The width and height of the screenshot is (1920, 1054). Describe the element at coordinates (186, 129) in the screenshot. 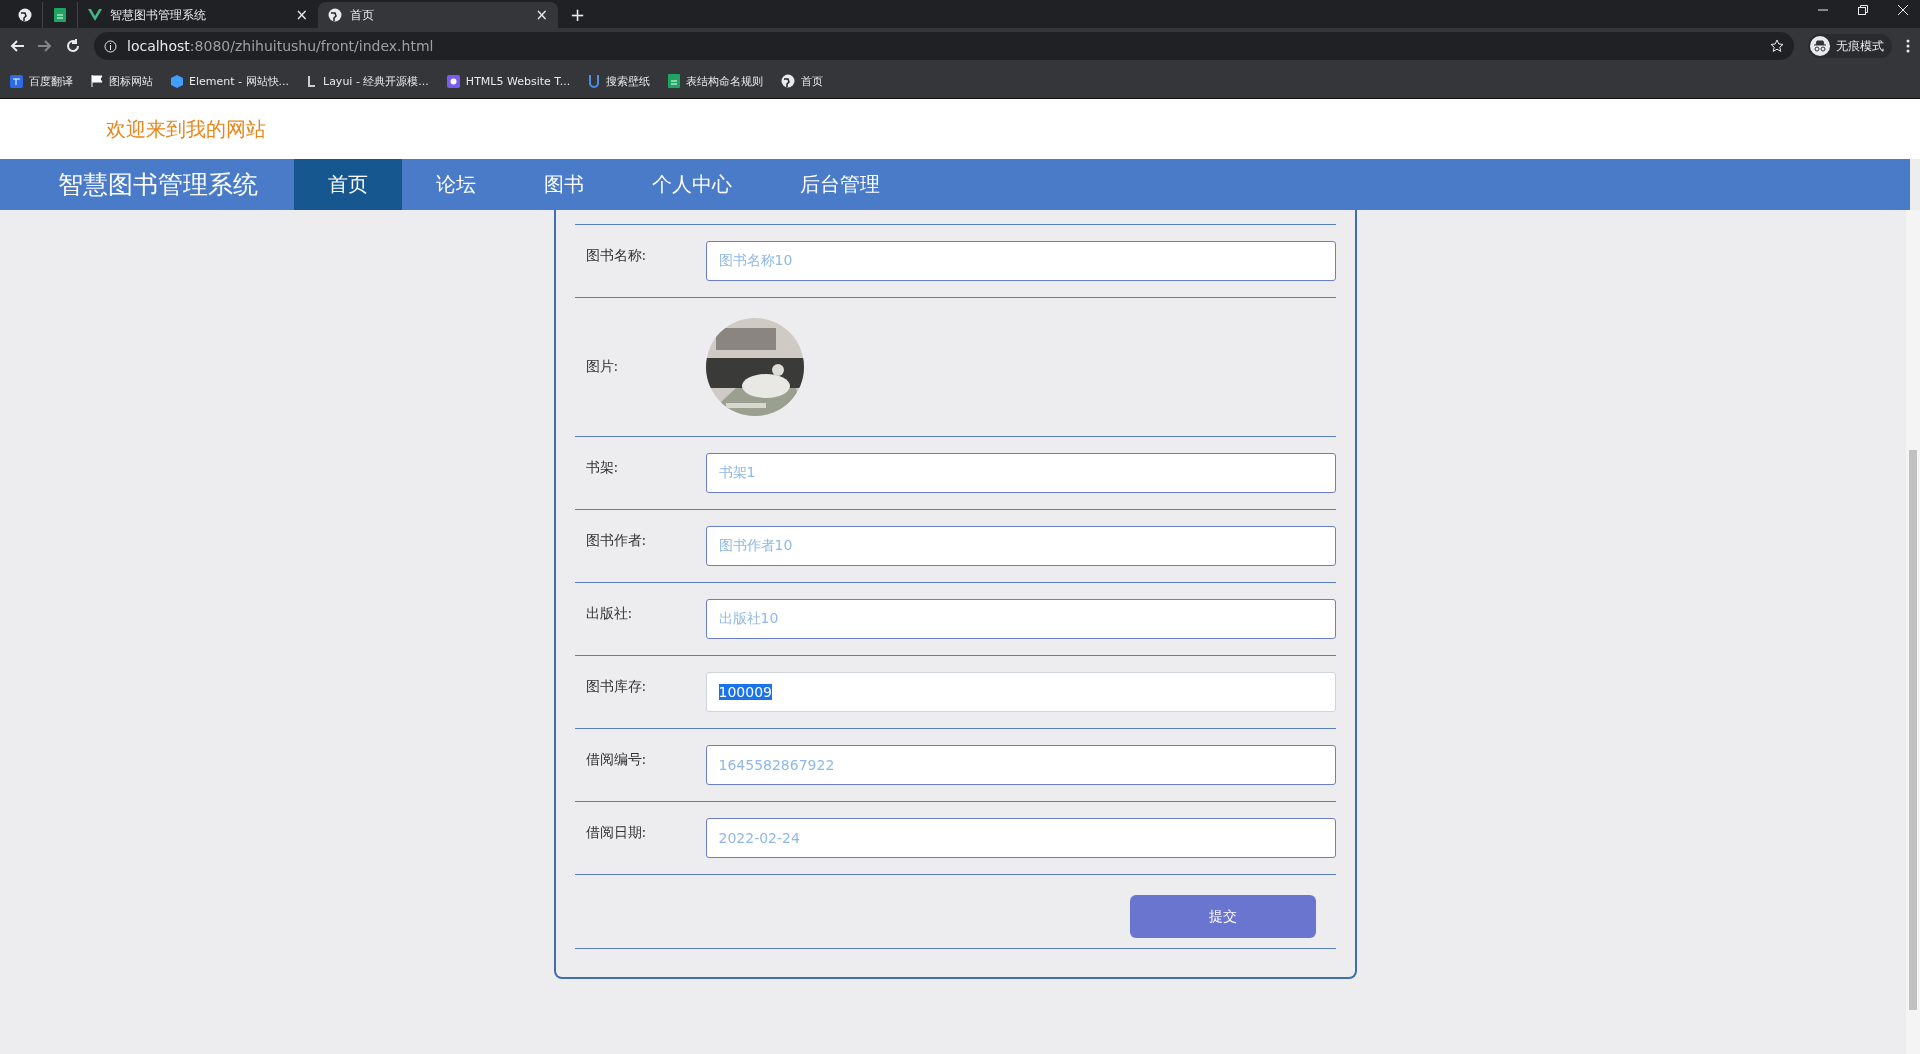

I see `welcome-text: 欢迎来到我的网站` at that location.